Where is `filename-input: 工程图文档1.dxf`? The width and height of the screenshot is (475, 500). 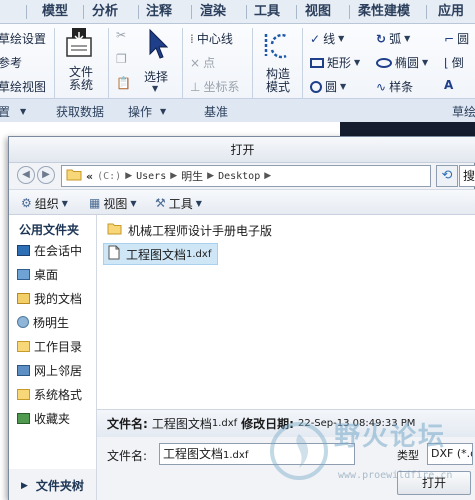 filename-input: 工程图文档1.dxf is located at coordinates (257, 454).